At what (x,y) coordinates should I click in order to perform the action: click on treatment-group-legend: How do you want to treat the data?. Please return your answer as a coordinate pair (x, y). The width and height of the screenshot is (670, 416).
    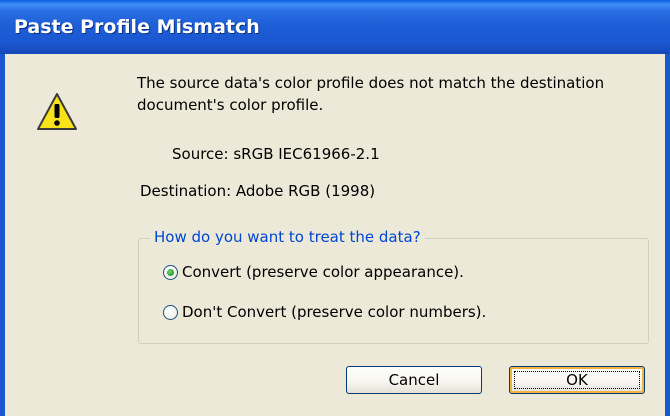
    Looking at the image, I should click on (287, 237).